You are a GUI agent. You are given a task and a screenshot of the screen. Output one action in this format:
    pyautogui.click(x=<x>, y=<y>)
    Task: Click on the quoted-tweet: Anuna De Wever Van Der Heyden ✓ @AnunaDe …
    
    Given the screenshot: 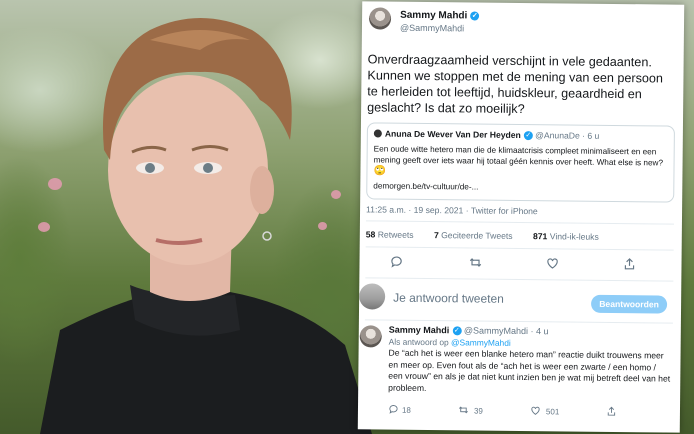 What is the action you would take?
    pyautogui.click(x=520, y=162)
    